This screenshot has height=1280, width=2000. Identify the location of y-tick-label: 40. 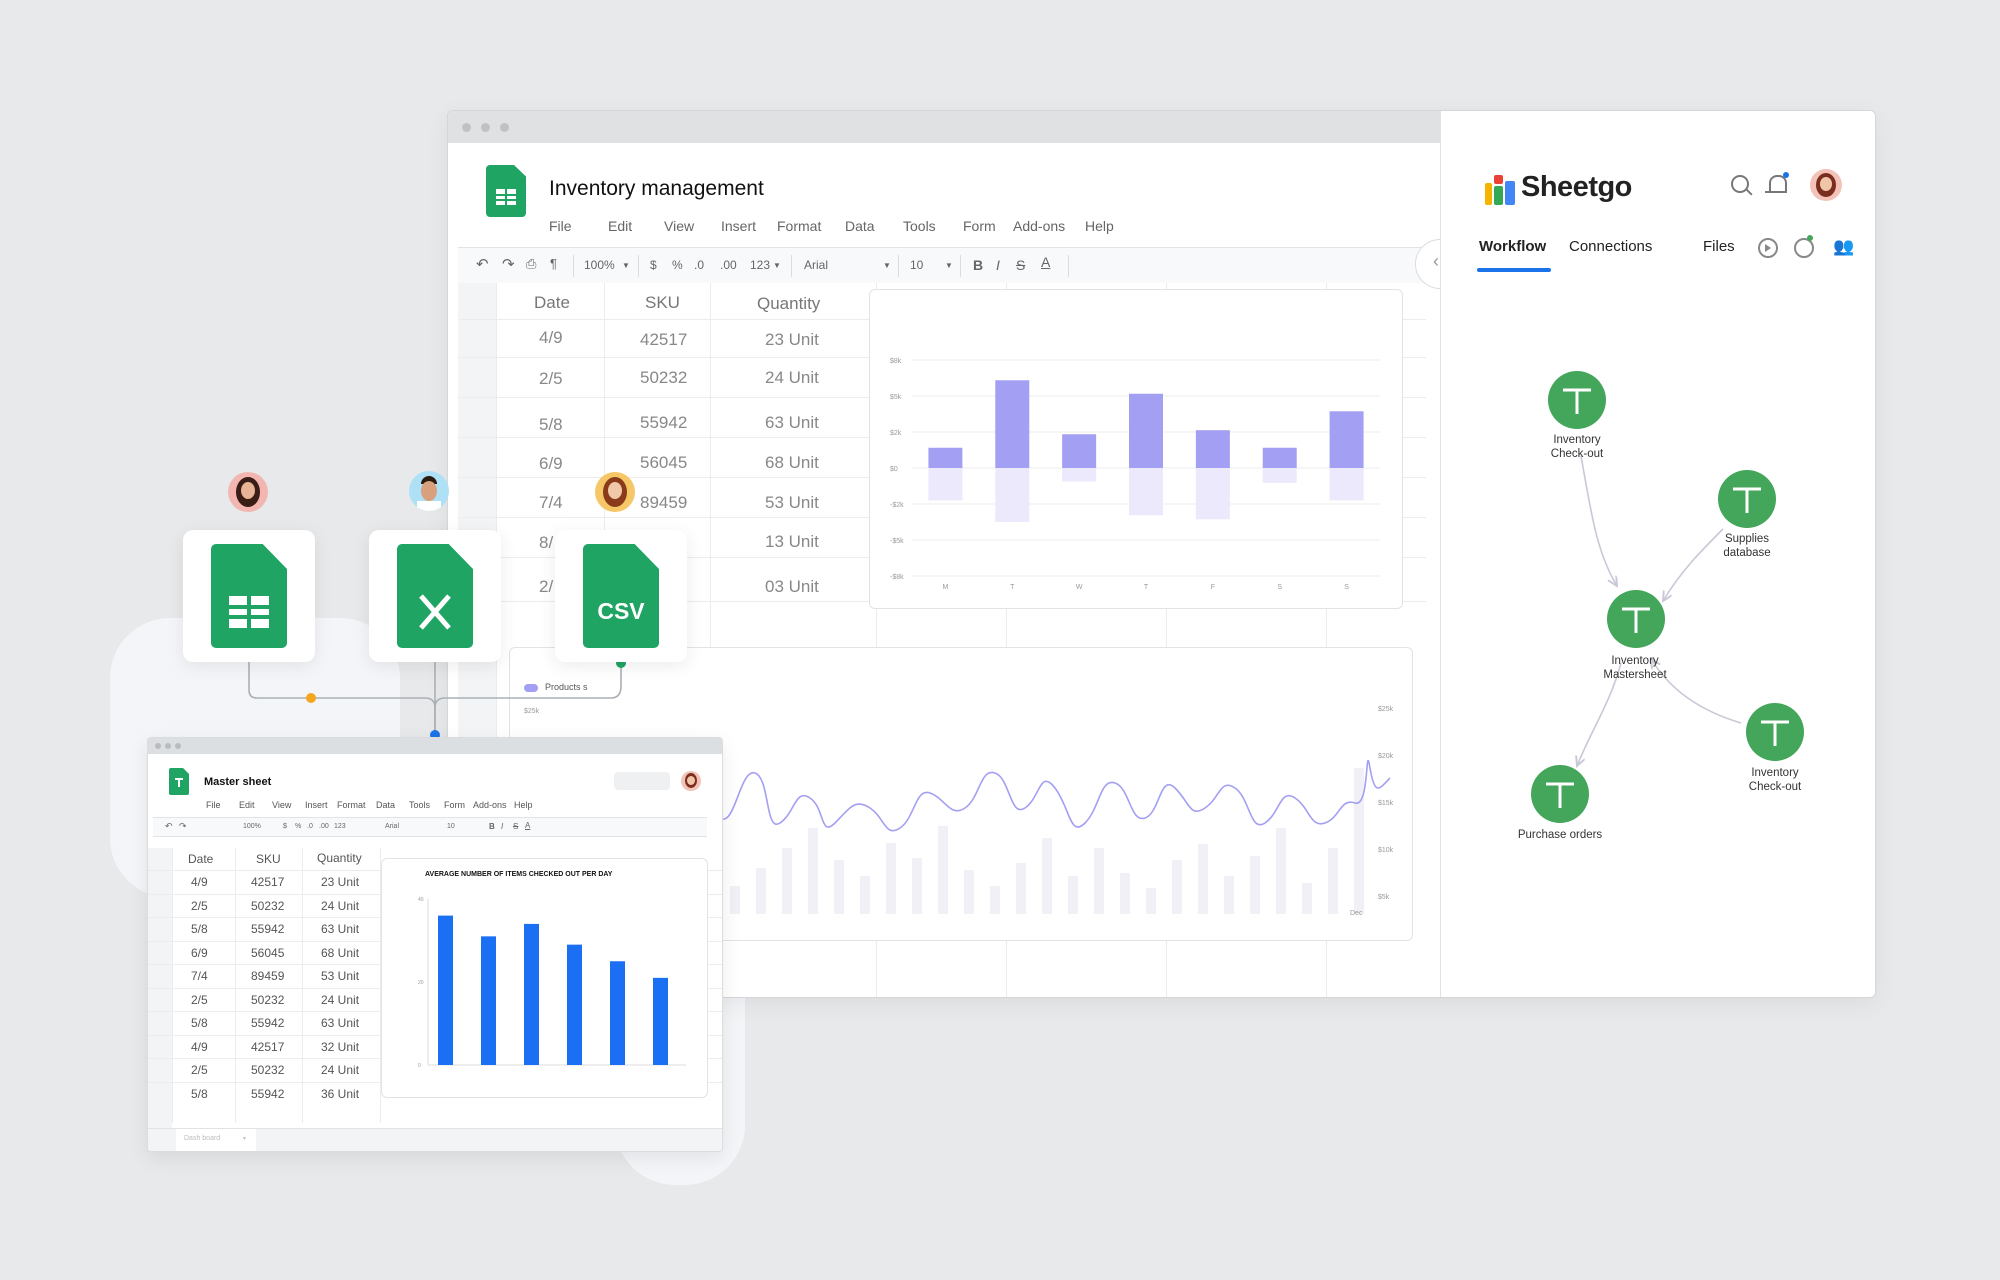
(421, 900).